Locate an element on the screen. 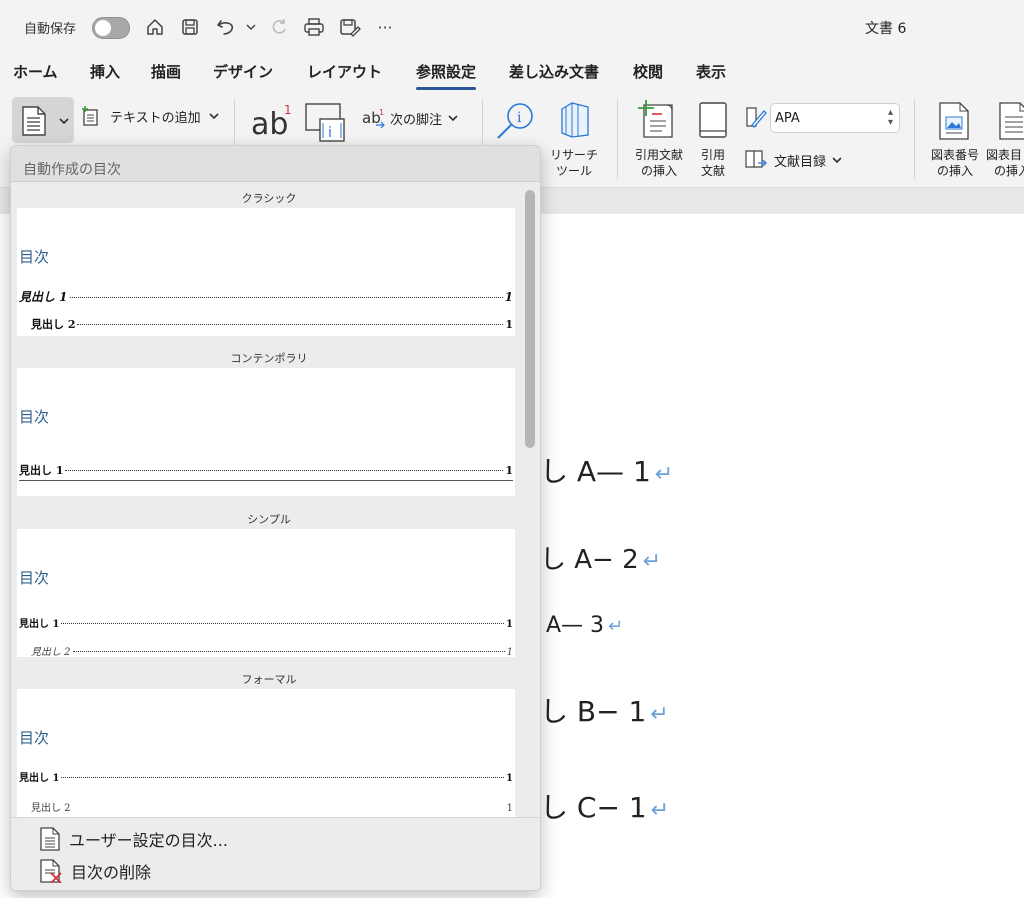  insert-endnote-button: i is located at coordinates (326, 125).